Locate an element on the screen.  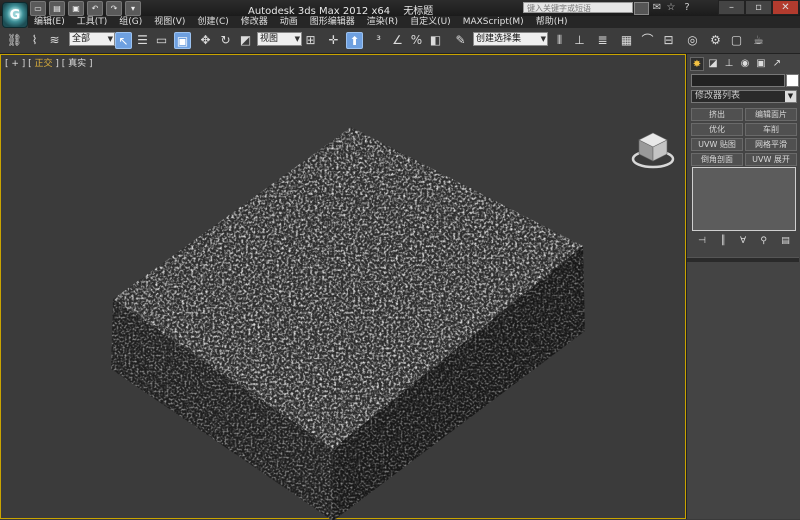
snap-toggle-icon: ³ is located at coordinates (378, 40).